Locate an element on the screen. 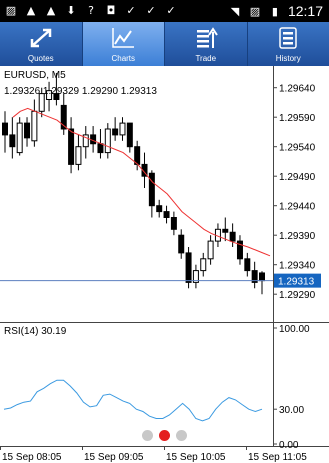  price-tick-label: 1.29540 is located at coordinates (297, 148).